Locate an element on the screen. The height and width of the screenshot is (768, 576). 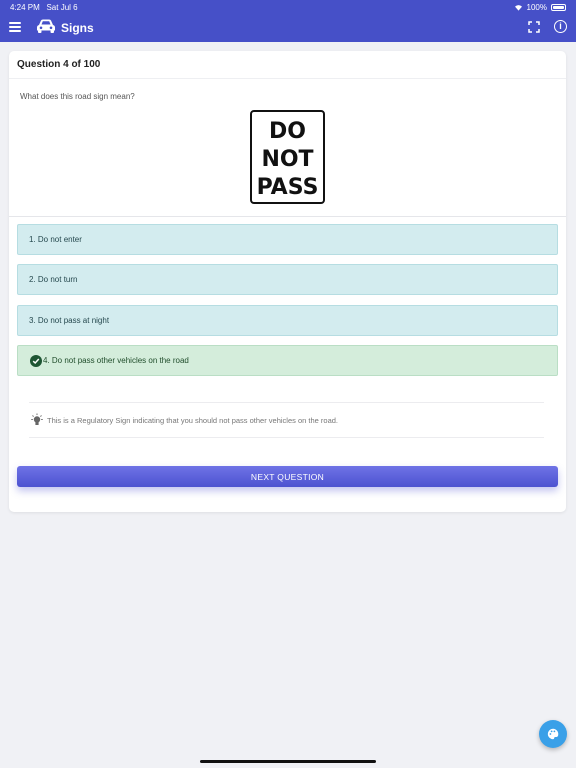
battery-percent: 100% is located at coordinates (536, 7).